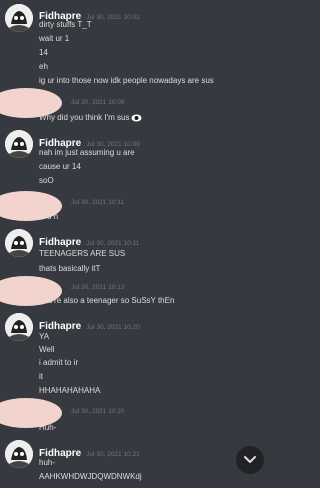 The width and height of the screenshot is (320, 488). I want to click on message-line: wait ur 1, so click(54, 38).